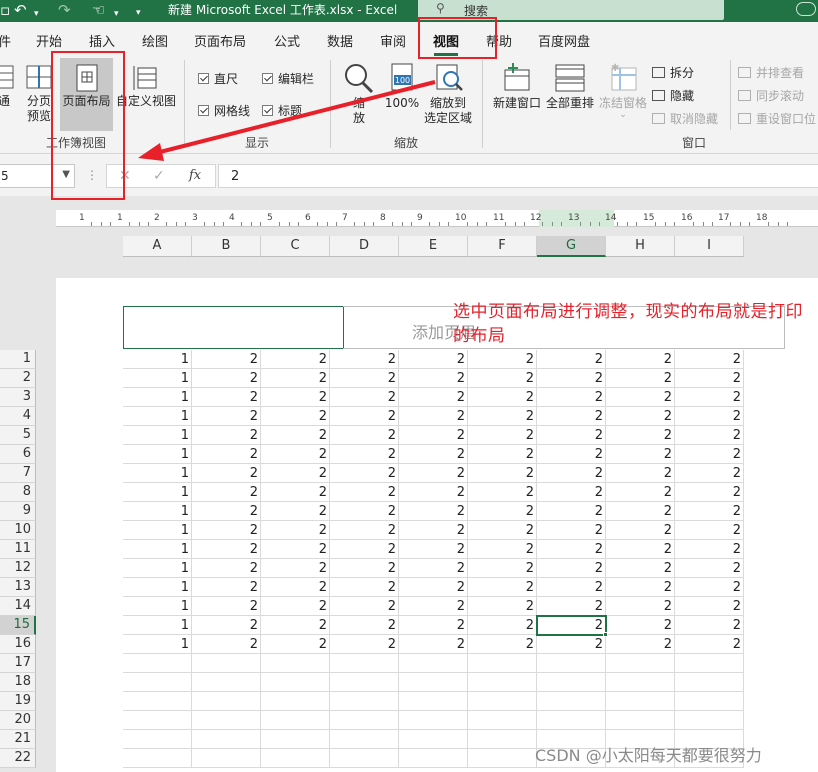 This screenshot has width=818, height=772. What do you see at coordinates (226, 416) in the screenshot?
I see `cell-B4: 2` at bounding box center [226, 416].